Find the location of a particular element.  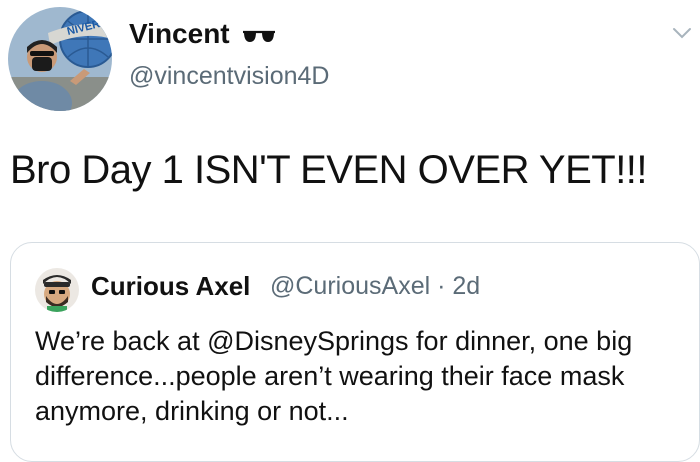

sunglasses-icon is located at coordinates (259, 36).